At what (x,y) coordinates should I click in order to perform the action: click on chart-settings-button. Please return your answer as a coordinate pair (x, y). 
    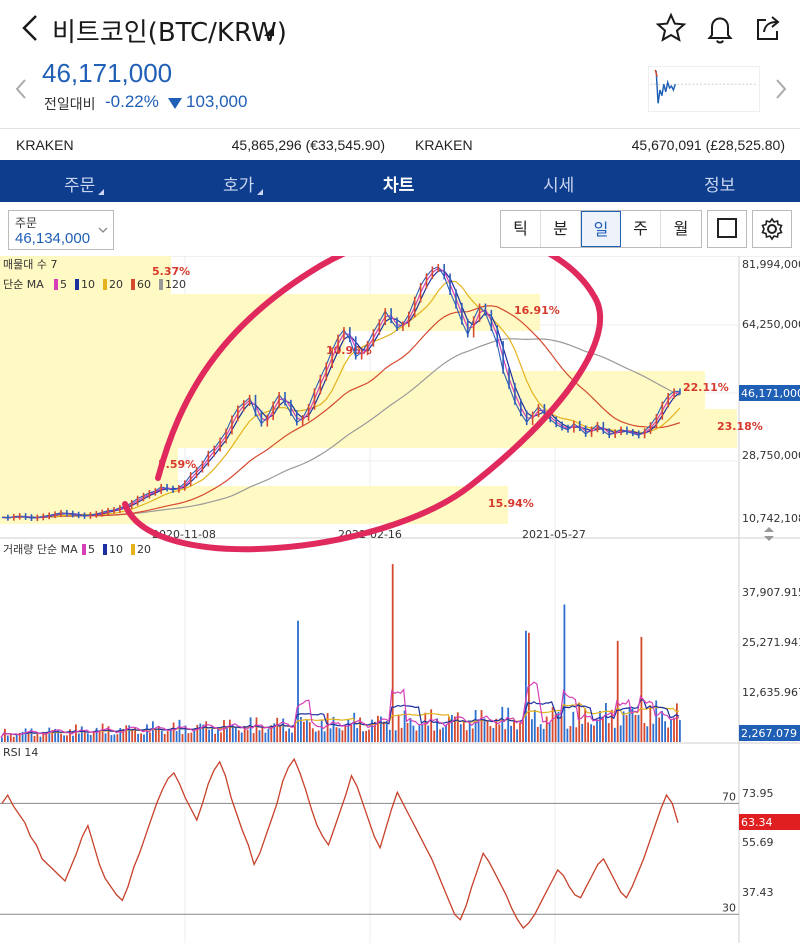
    Looking at the image, I should click on (772, 229).